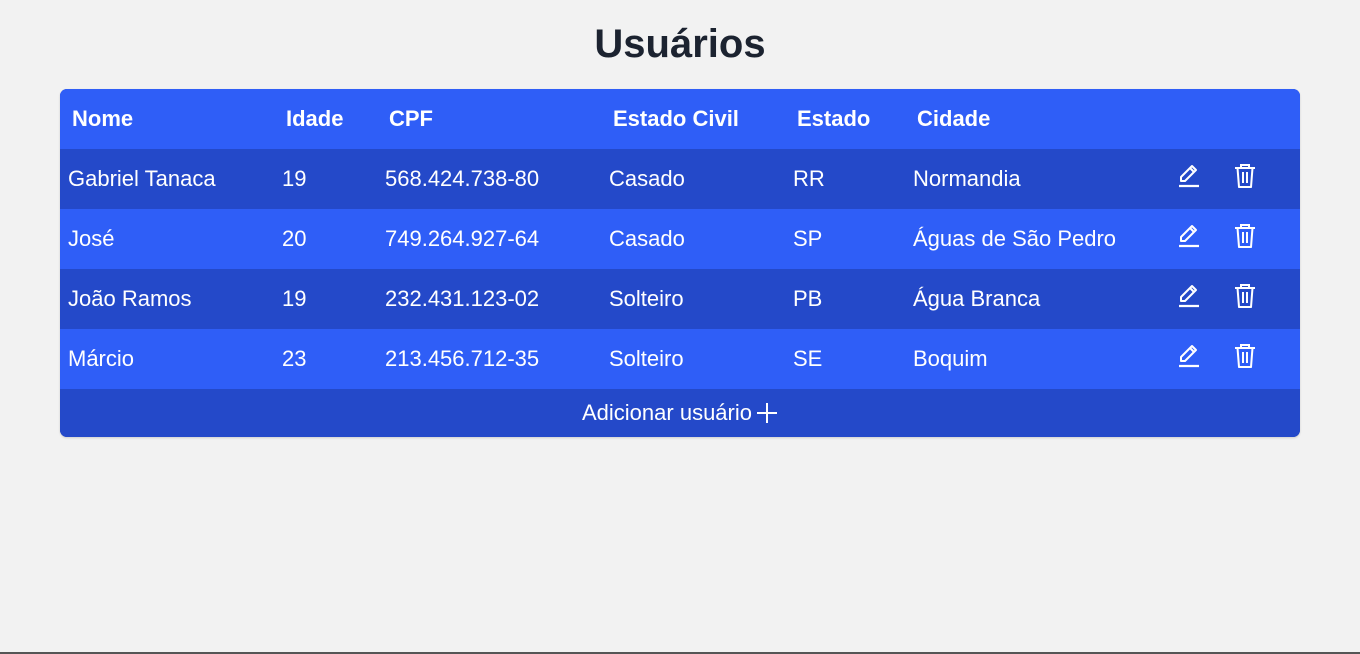 The height and width of the screenshot is (654, 1360). I want to click on add-user-button: Adicionar usuário, so click(680, 413).